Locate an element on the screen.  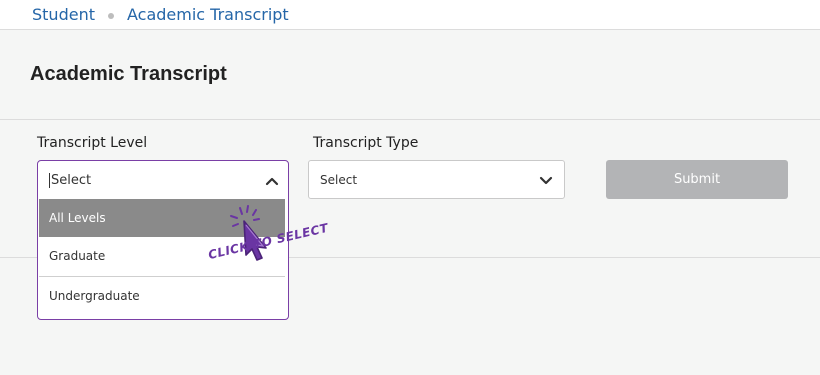
section-divider-top is located at coordinates (410, 119).